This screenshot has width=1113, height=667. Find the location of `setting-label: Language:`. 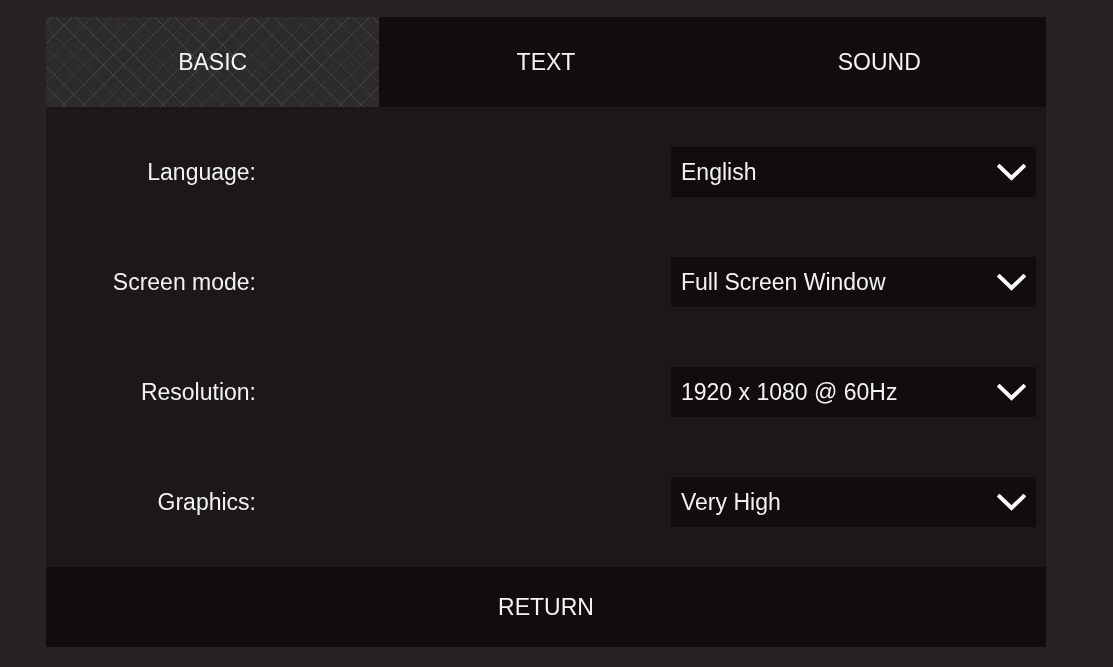

setting-label: Language: is located at coordinates (201, 172).